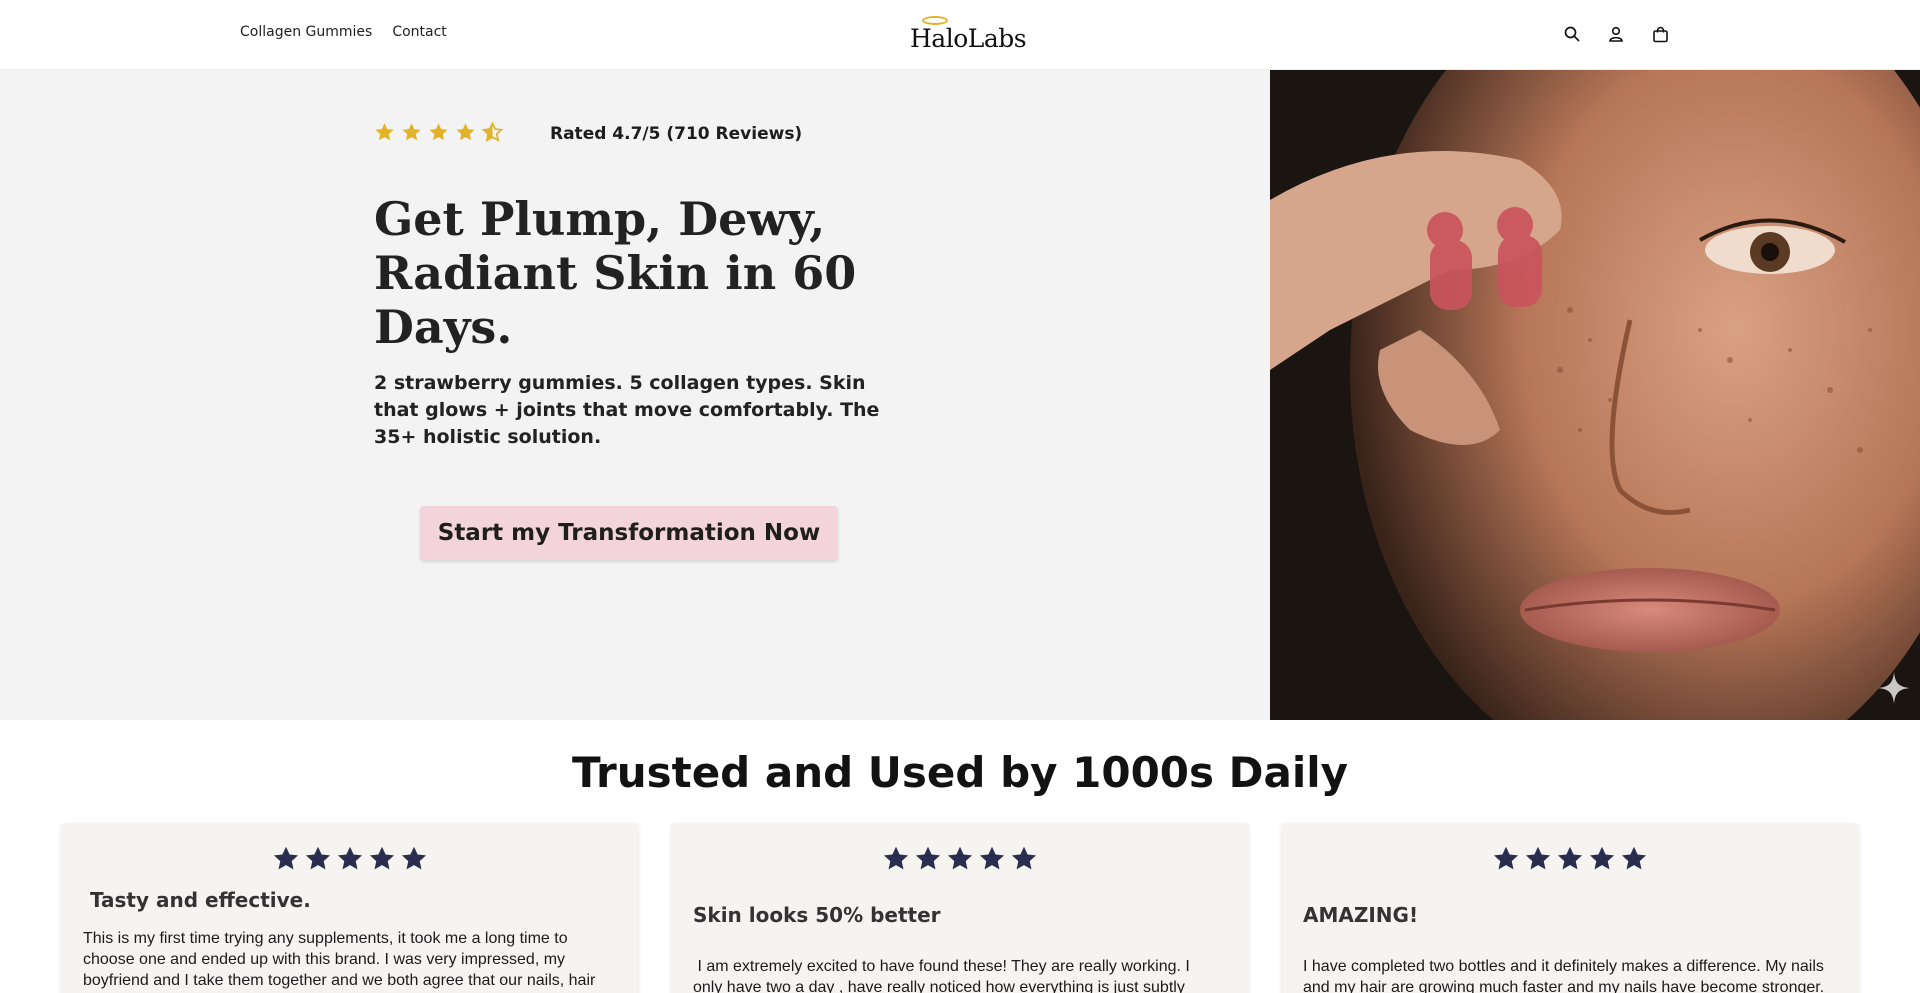  What do you see at coordinates (817, 915) in the screenshot?
I see `review-title: Skin looks 50% better` at bounding box center [817, 915].